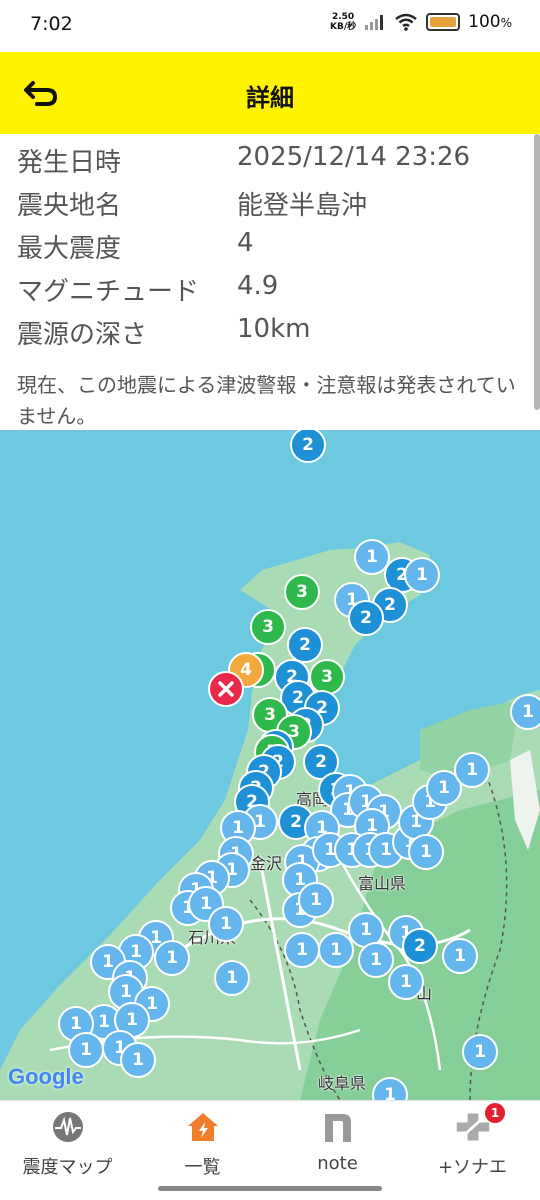 Image resolution: width=540 pixels, height=1200 pixels. What do you see at coordinates (302, 206) in the screenshot?
I see `detail-value: 能登半島沖` at bounding box center [302, 206].